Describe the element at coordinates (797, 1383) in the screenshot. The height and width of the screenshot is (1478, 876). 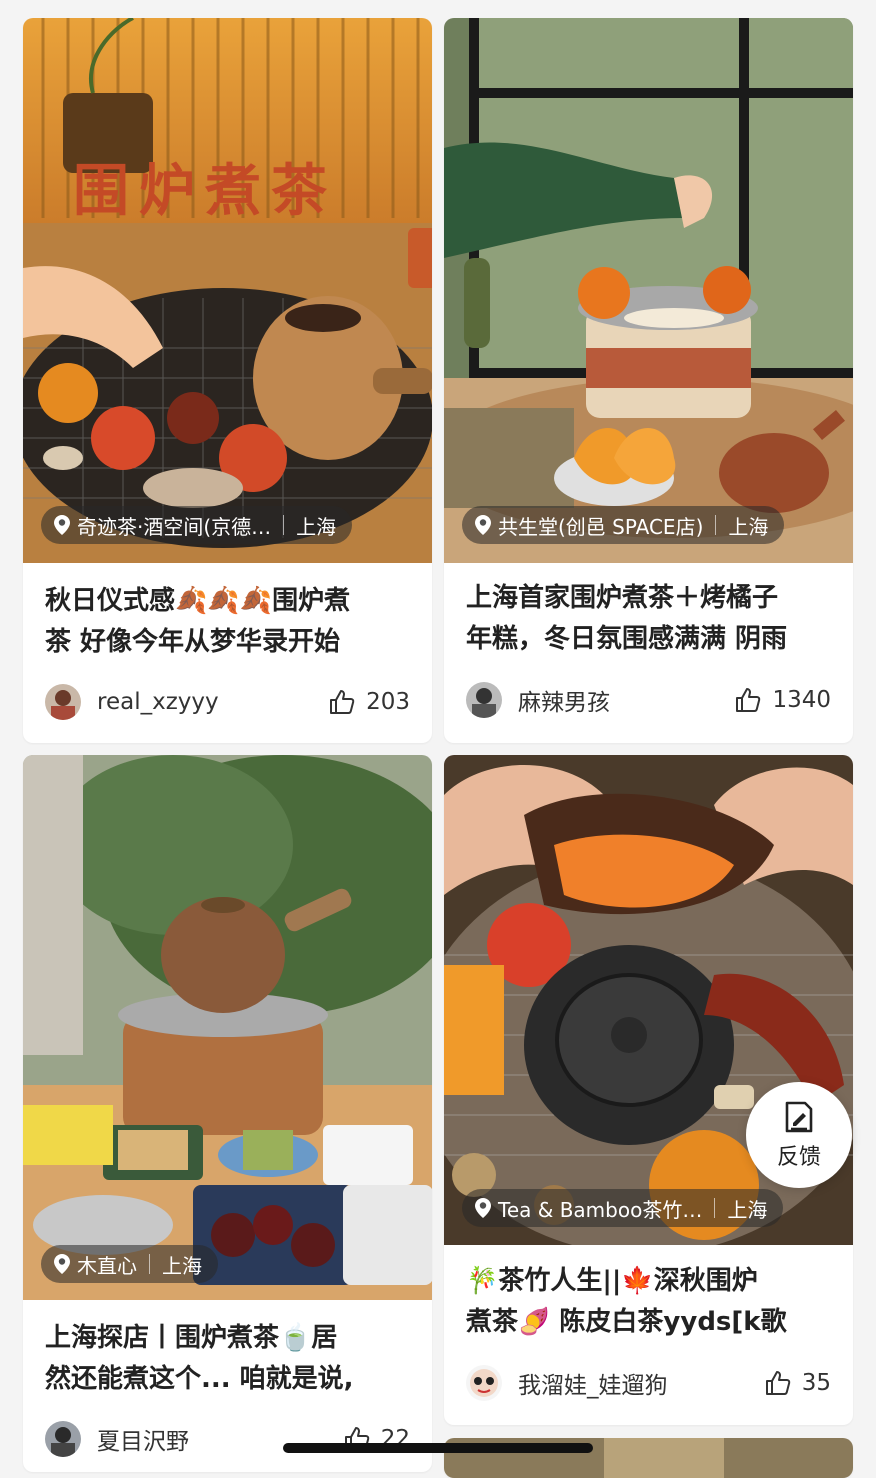
I see `like-button: 35` at that location.